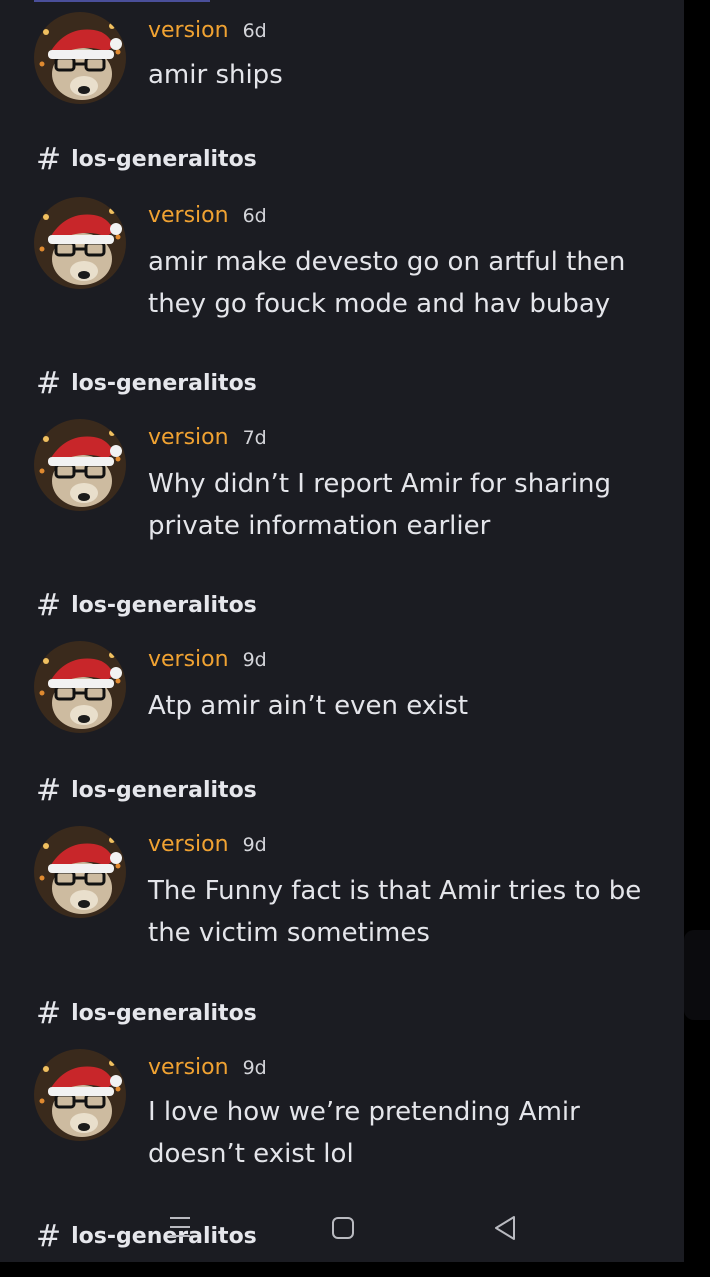 Image resolution: width=710 pixels, height=1277 pixels. What do you see at coordinates (308, 706) in the screenshot?
I see `message-text: Atp amir ain’t even exist` at bounding box center [308, 706].